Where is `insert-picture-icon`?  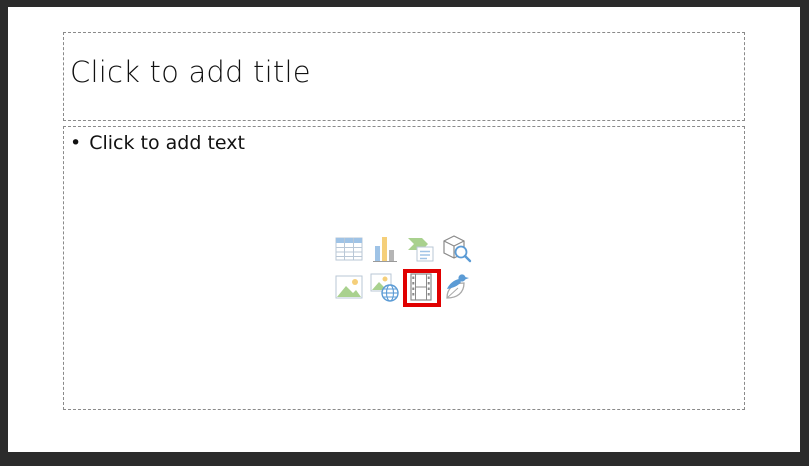
insert-picture-icon is located at coordinates (349, 287).